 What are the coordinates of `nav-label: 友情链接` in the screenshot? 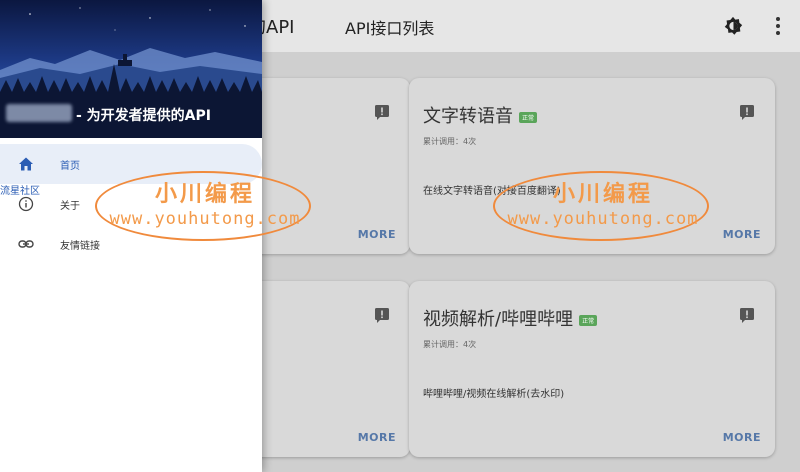 It's located at (80, 246).